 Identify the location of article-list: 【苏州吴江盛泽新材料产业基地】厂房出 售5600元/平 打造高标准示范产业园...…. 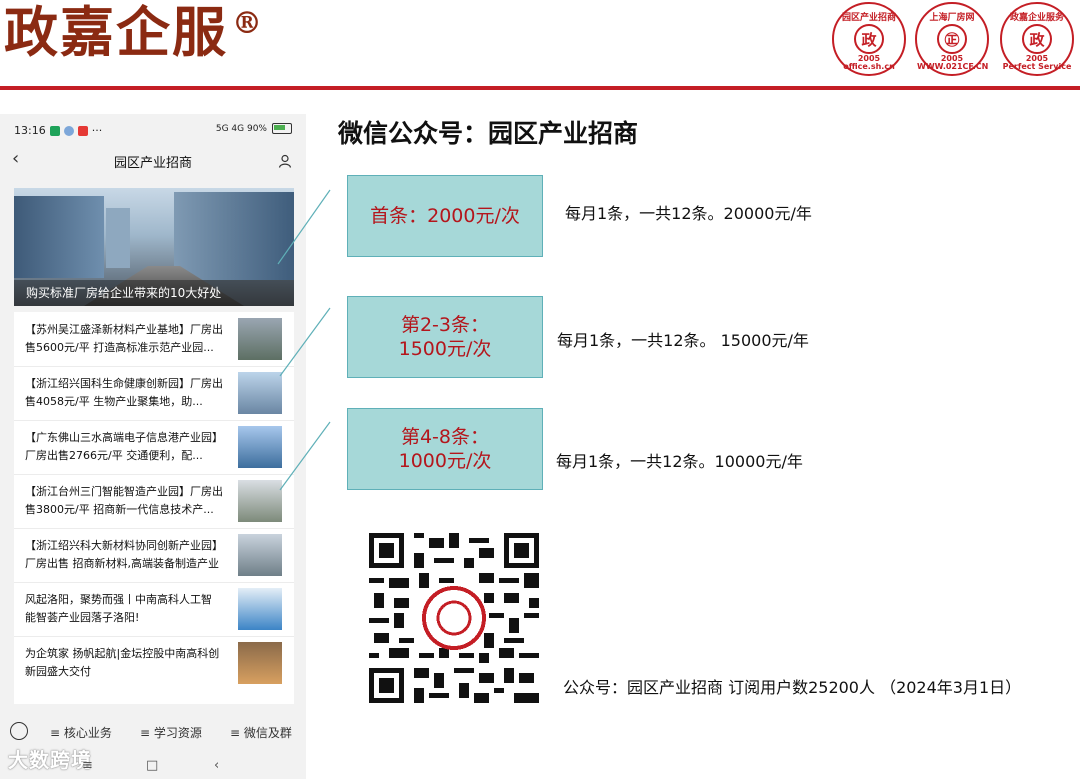
(154, 508).